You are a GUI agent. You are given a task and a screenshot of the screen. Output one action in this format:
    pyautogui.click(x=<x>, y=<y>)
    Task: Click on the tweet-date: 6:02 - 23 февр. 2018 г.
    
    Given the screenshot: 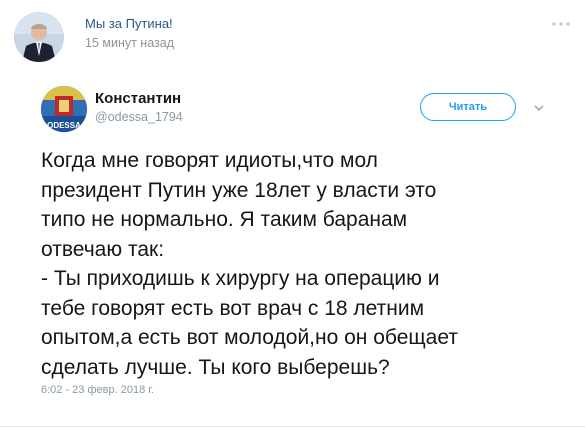 What is the action you would take?
    pyautogui.click(x=97, y=390)
    